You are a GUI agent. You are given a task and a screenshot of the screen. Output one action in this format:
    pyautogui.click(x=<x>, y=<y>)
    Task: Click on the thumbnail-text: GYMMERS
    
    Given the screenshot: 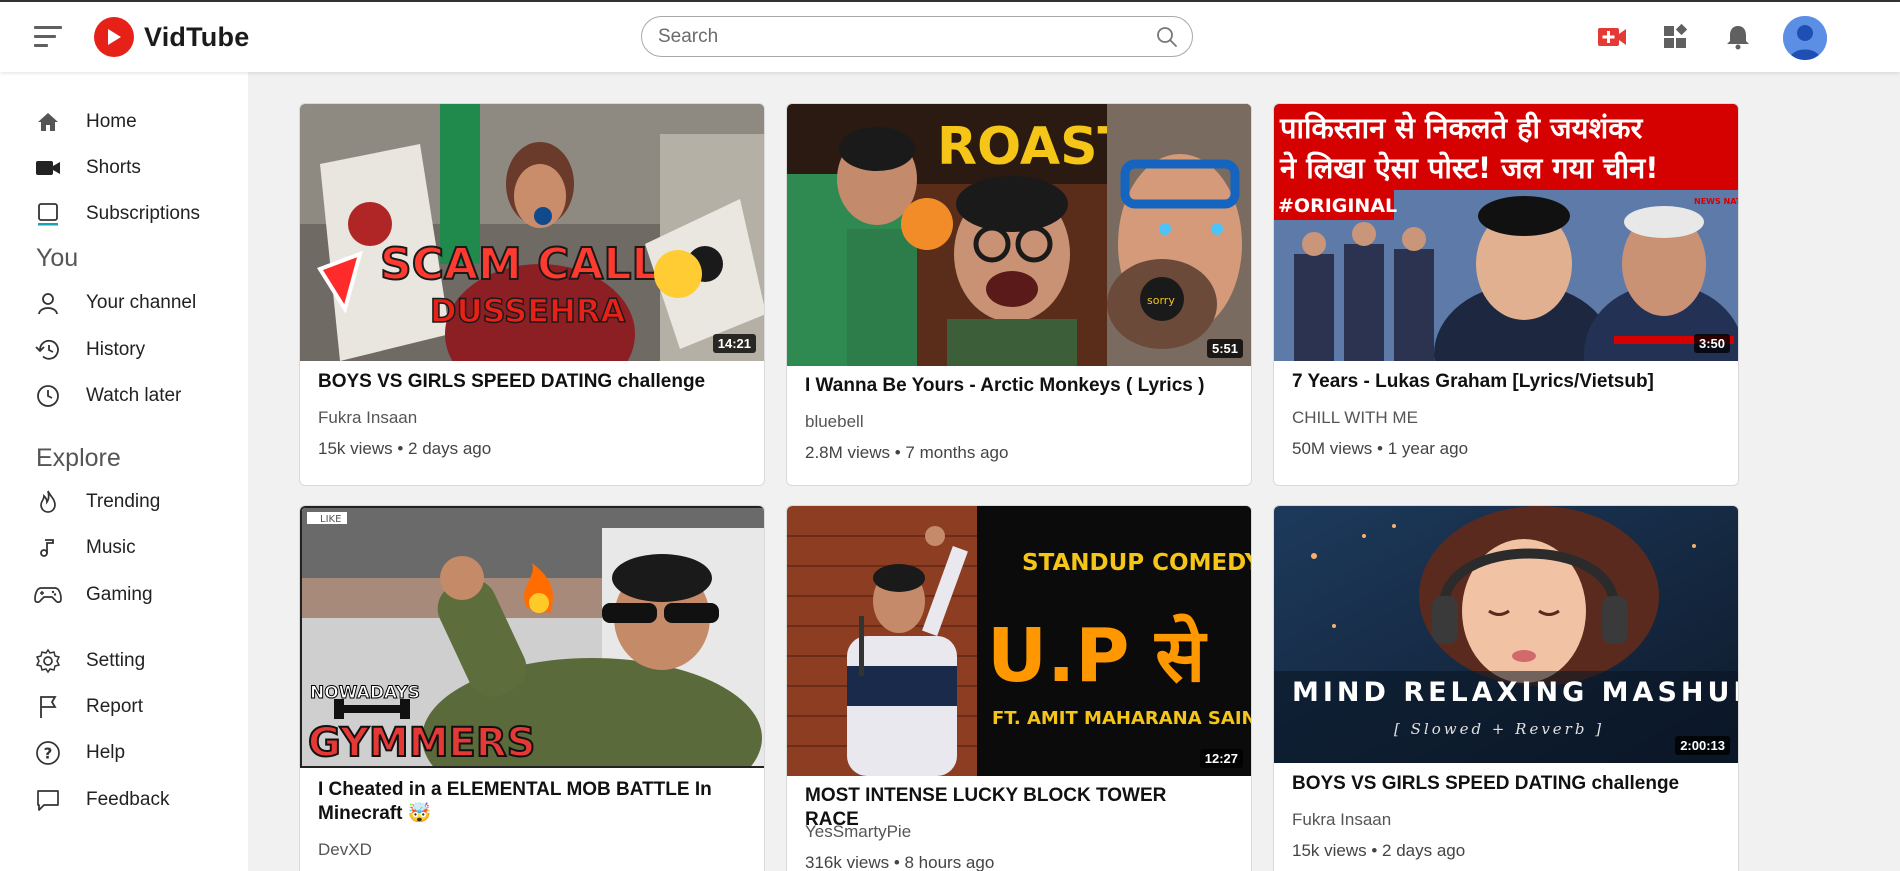 What is the action you would take?
    pyautogui.click(x=421, y=743)
    